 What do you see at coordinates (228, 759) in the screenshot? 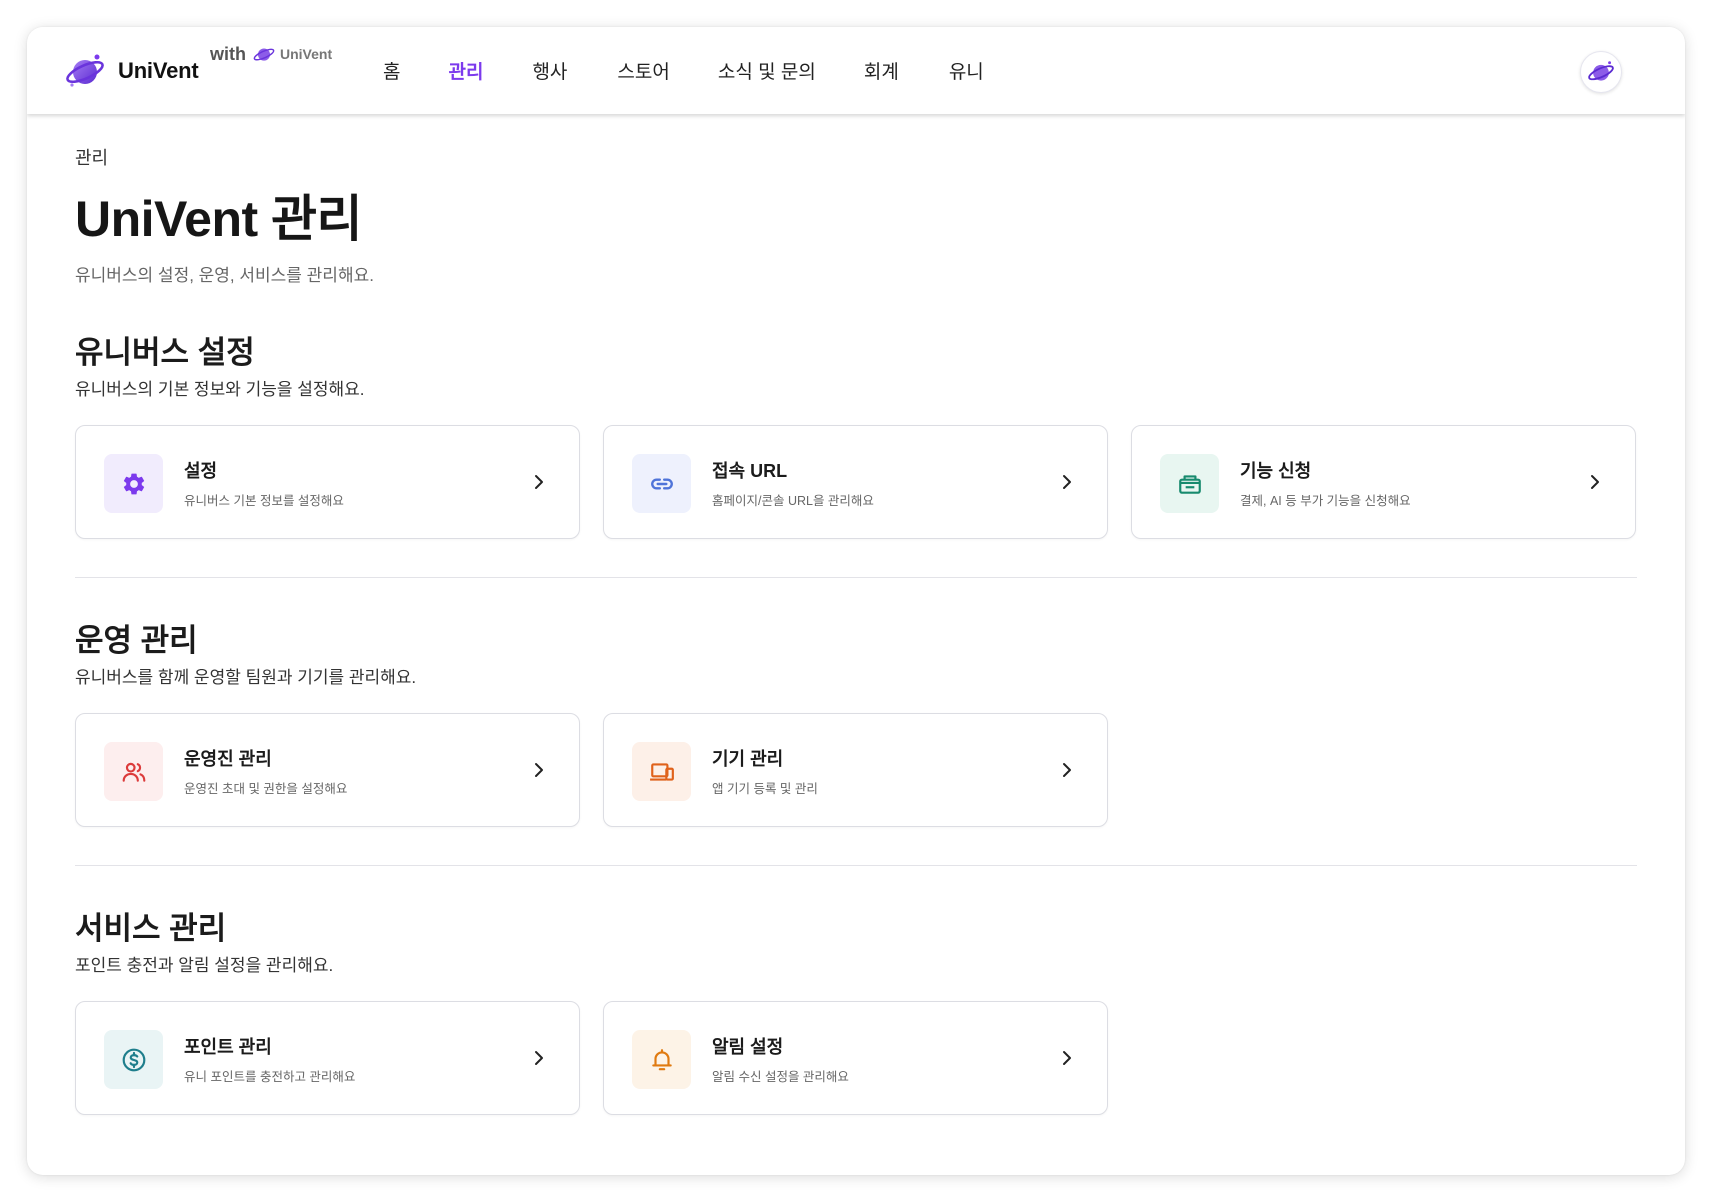
I see `card-title: 운영진 관리` at bounding box center [228, 759].